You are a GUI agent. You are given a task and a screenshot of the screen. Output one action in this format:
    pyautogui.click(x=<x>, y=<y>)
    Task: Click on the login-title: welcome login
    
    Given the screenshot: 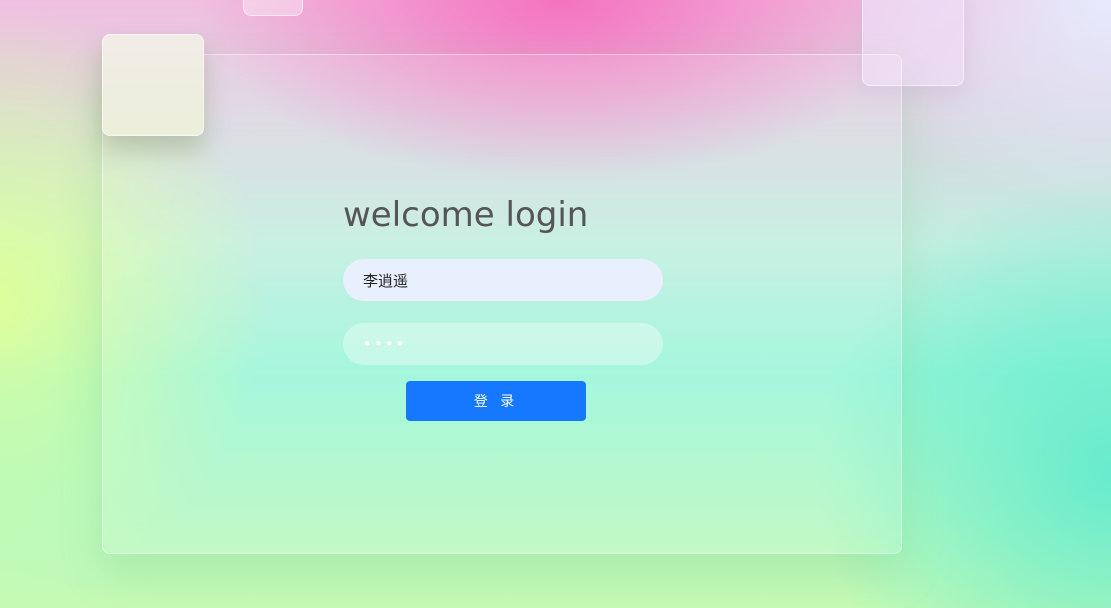 What is the action you would take?
    pyautogui.click(x=466, y=215)
    